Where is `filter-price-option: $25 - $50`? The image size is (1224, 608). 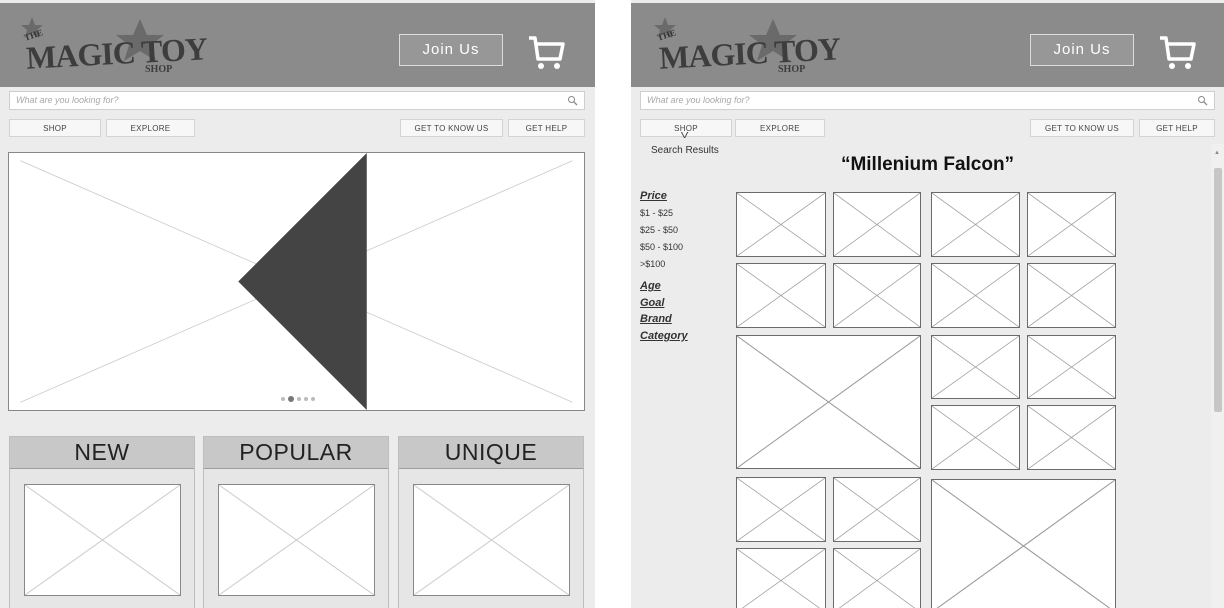
filter-price-option: $25 - $50 is located at coordinates (659, 230).